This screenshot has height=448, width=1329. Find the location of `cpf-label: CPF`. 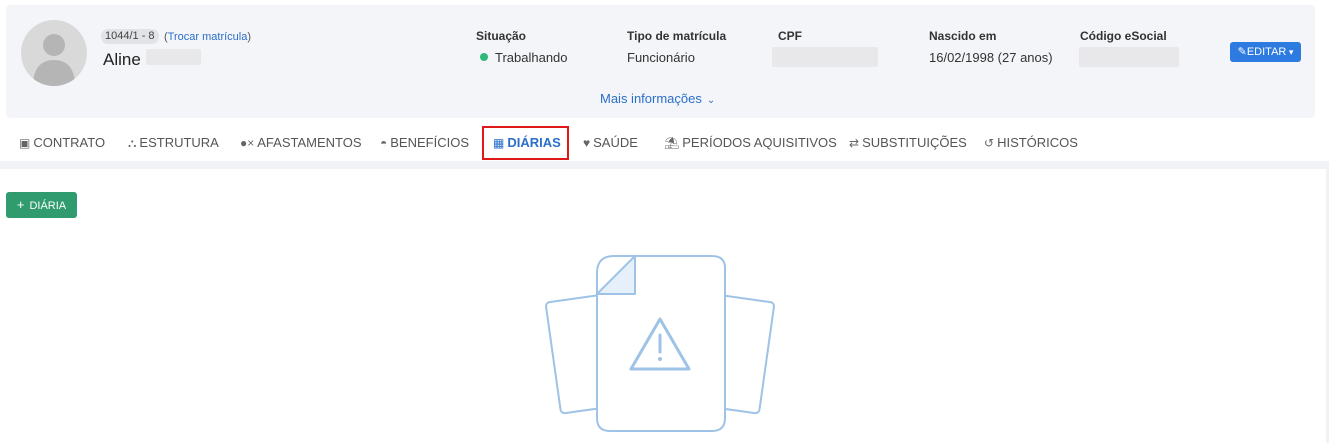

cpf-label: CPF is located at coordinates (790, 36).